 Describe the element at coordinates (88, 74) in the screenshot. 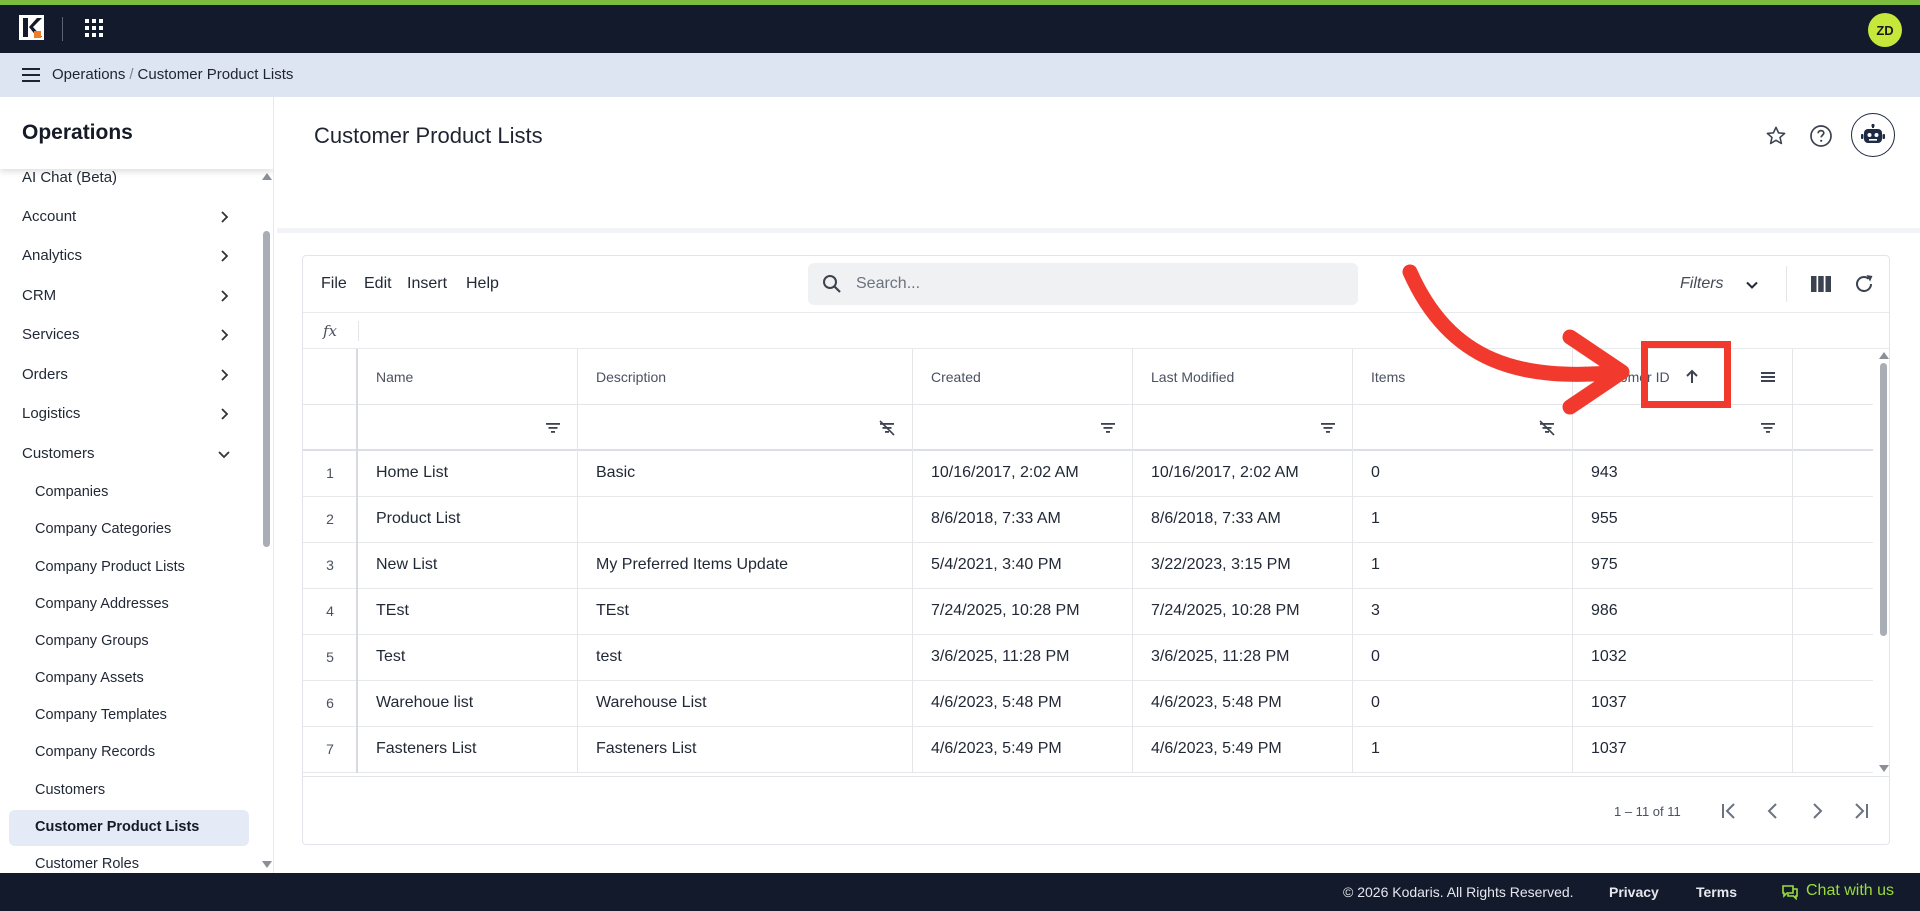

I see `breadcrumb-item-operations: Operations` at that location.